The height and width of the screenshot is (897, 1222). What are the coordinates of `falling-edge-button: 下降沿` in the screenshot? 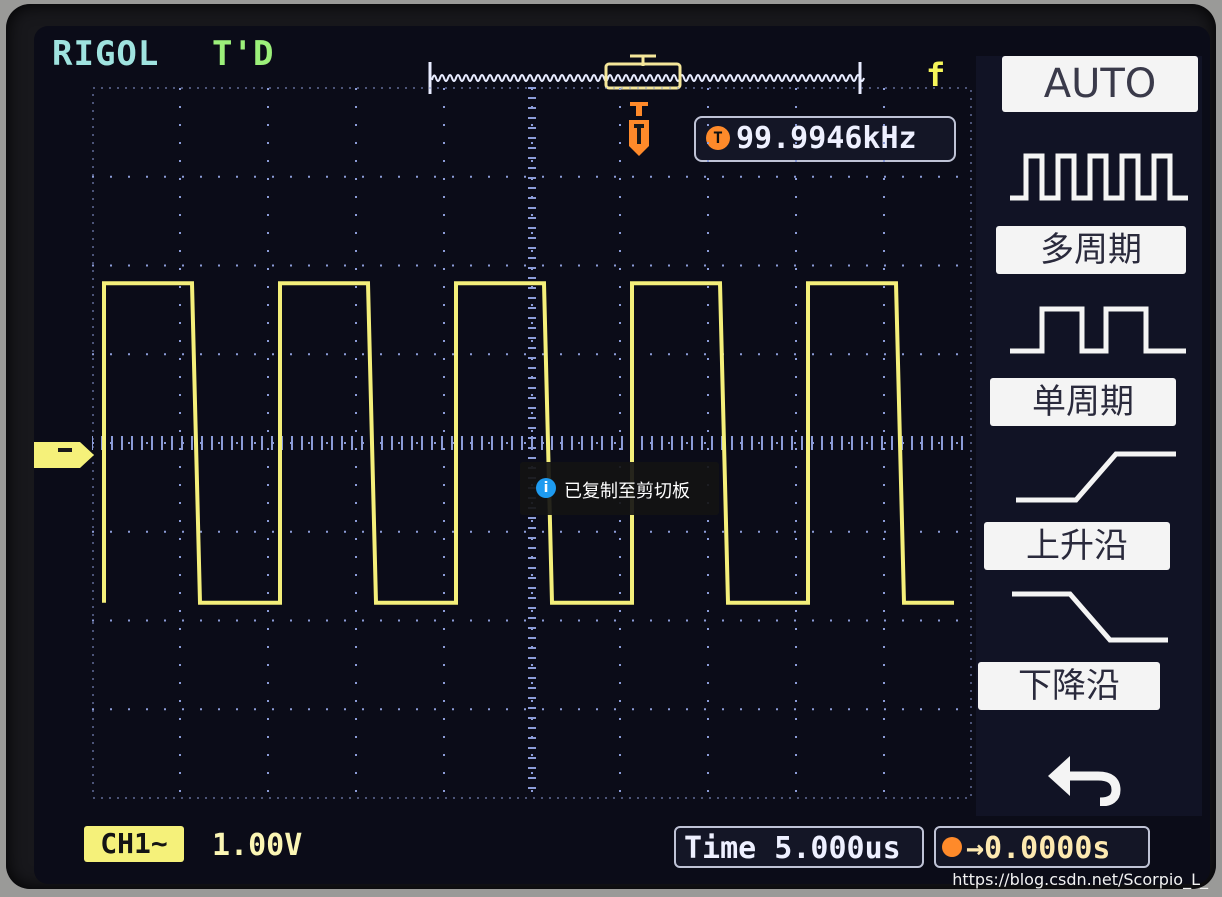 It's located at (1069, 686).